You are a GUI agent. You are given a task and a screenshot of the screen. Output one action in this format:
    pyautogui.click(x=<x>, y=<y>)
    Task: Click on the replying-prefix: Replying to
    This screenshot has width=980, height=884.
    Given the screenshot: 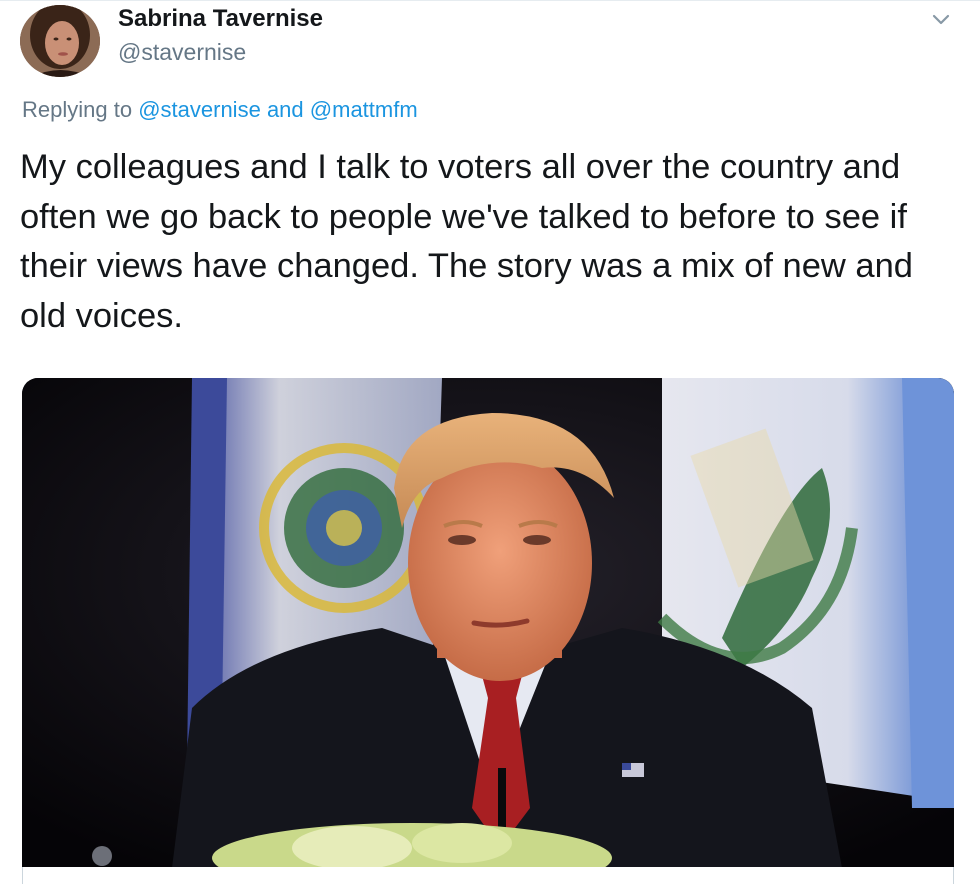 What is the action you would take?
    pyautogui.click(x=77, y=109)
    